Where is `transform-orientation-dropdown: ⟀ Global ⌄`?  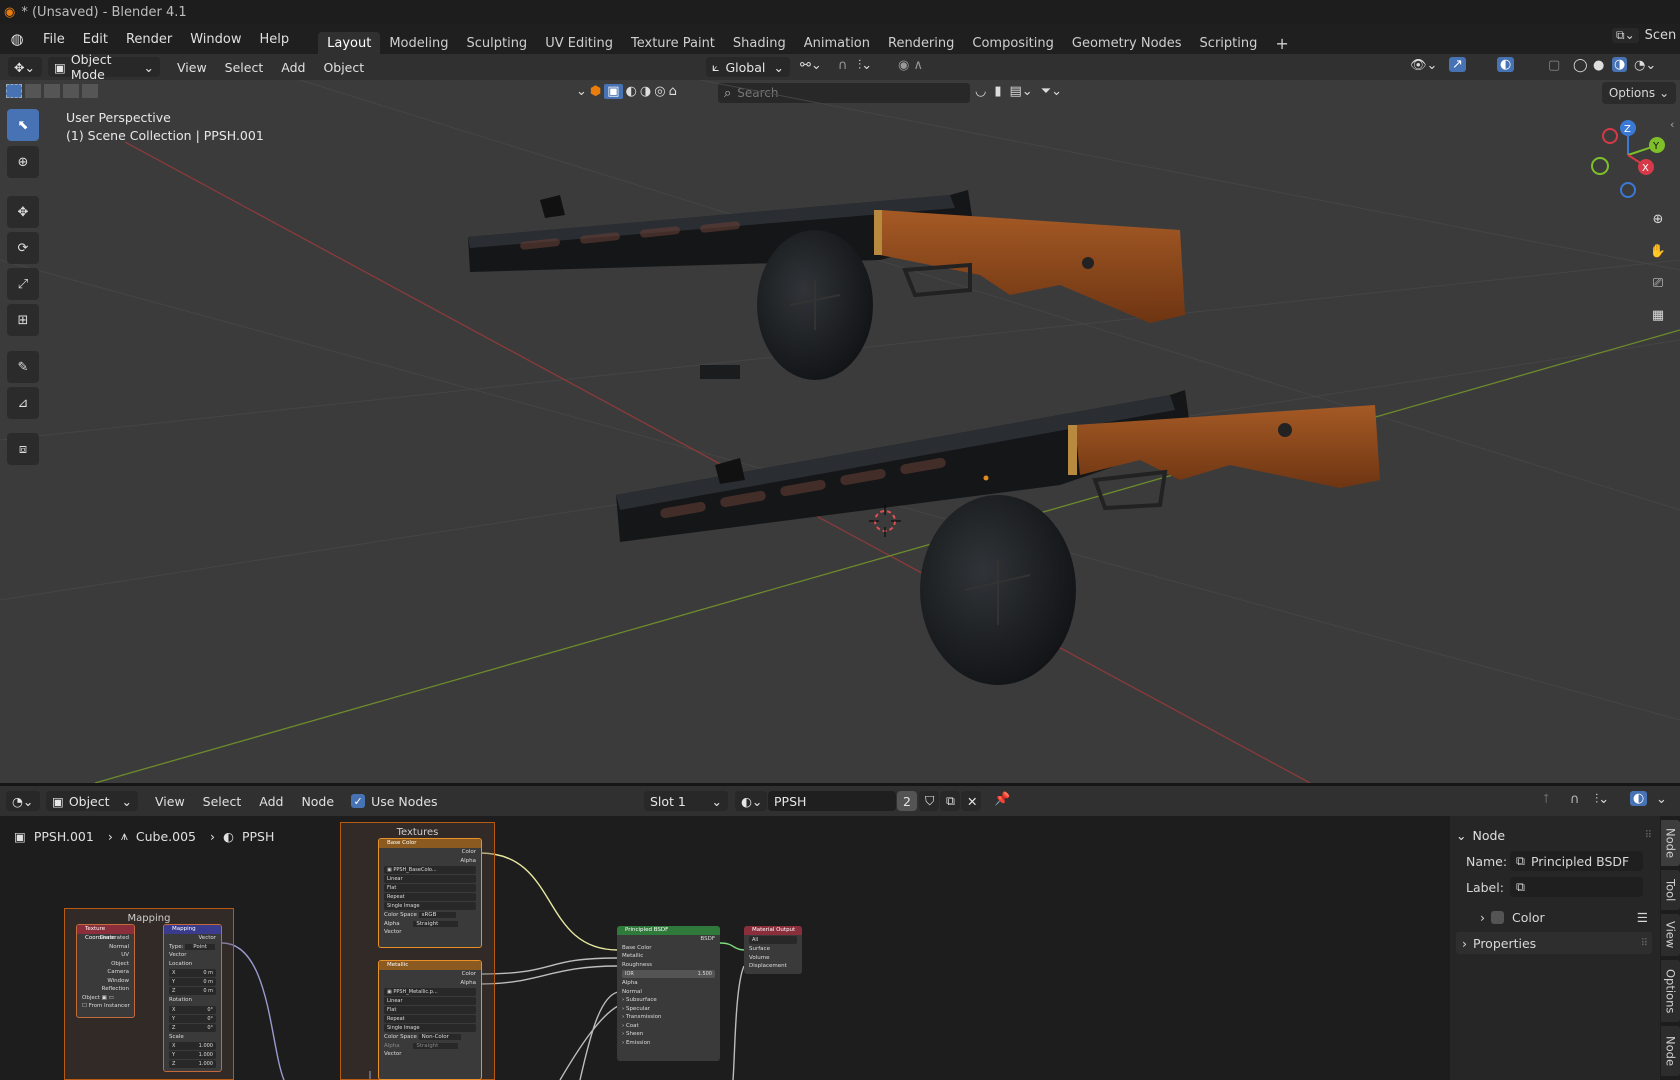 transform-orientation-dropdown: ⟀ Global ⌄ is located at coordinates (748, 67).